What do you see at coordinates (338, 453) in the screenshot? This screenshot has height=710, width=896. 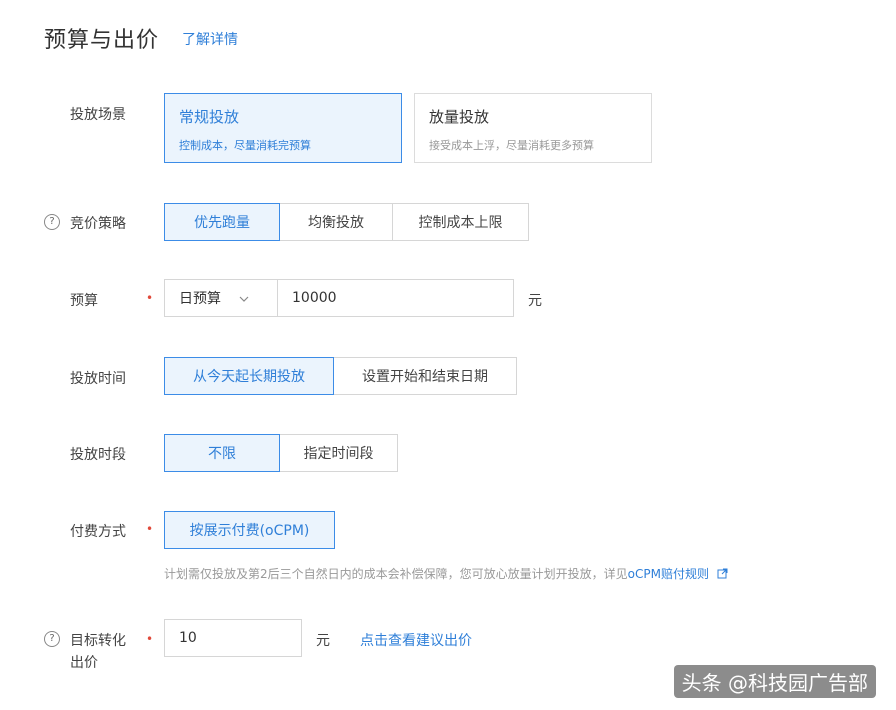 I see `time-slot-option-specific: 指定时间段` at bounding box center [338, 453].